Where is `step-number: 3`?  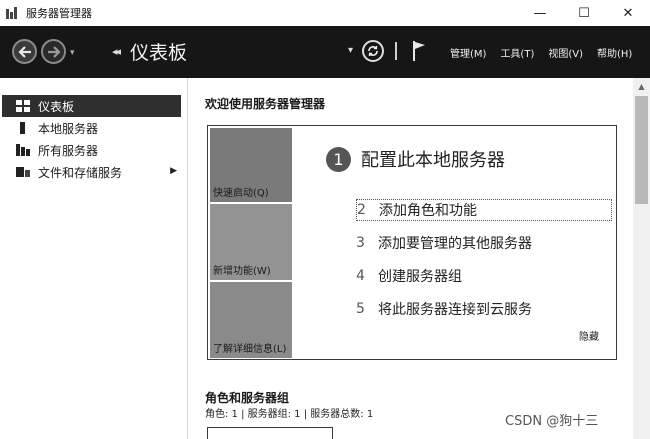 step-number: 3 is located at coordinates (360, 243).